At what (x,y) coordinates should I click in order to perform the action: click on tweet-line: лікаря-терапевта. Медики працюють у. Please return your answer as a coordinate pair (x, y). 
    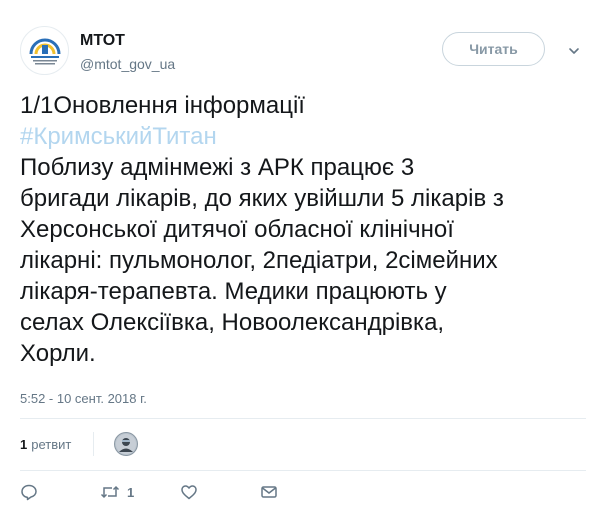
    Looking at the image, I should click on (233, 291).